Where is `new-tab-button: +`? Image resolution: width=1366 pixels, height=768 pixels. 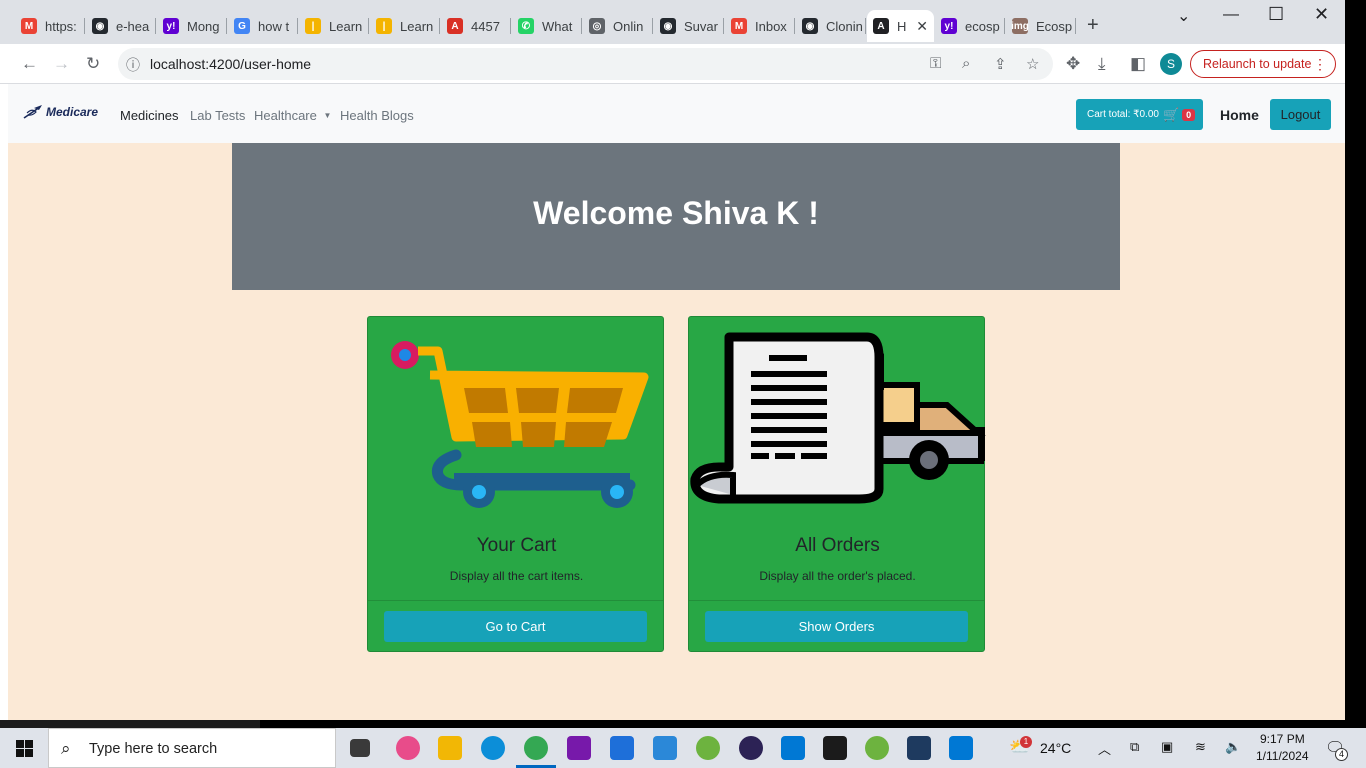
new-tab-button: + is located at coordinates (1093, 25).